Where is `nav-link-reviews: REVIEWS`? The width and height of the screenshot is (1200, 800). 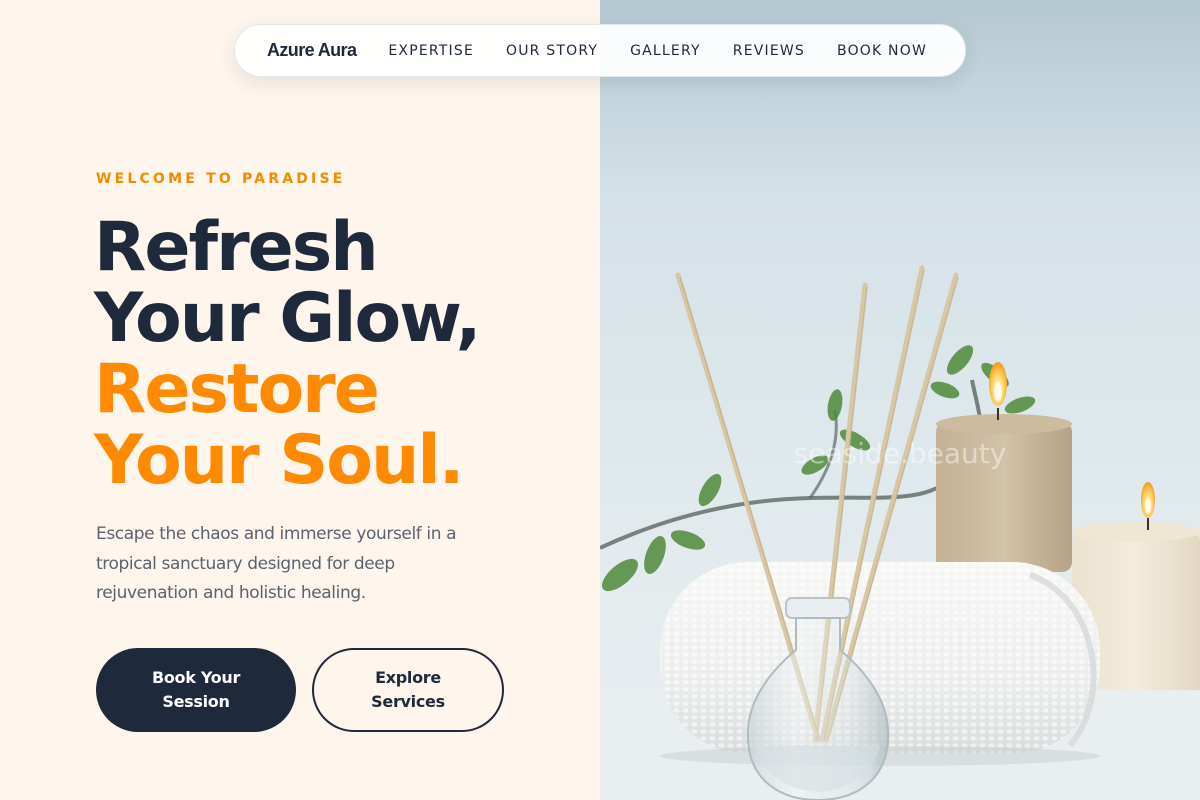
nav-link-reviews: REVIEWS is located at coordinates (769, 51).